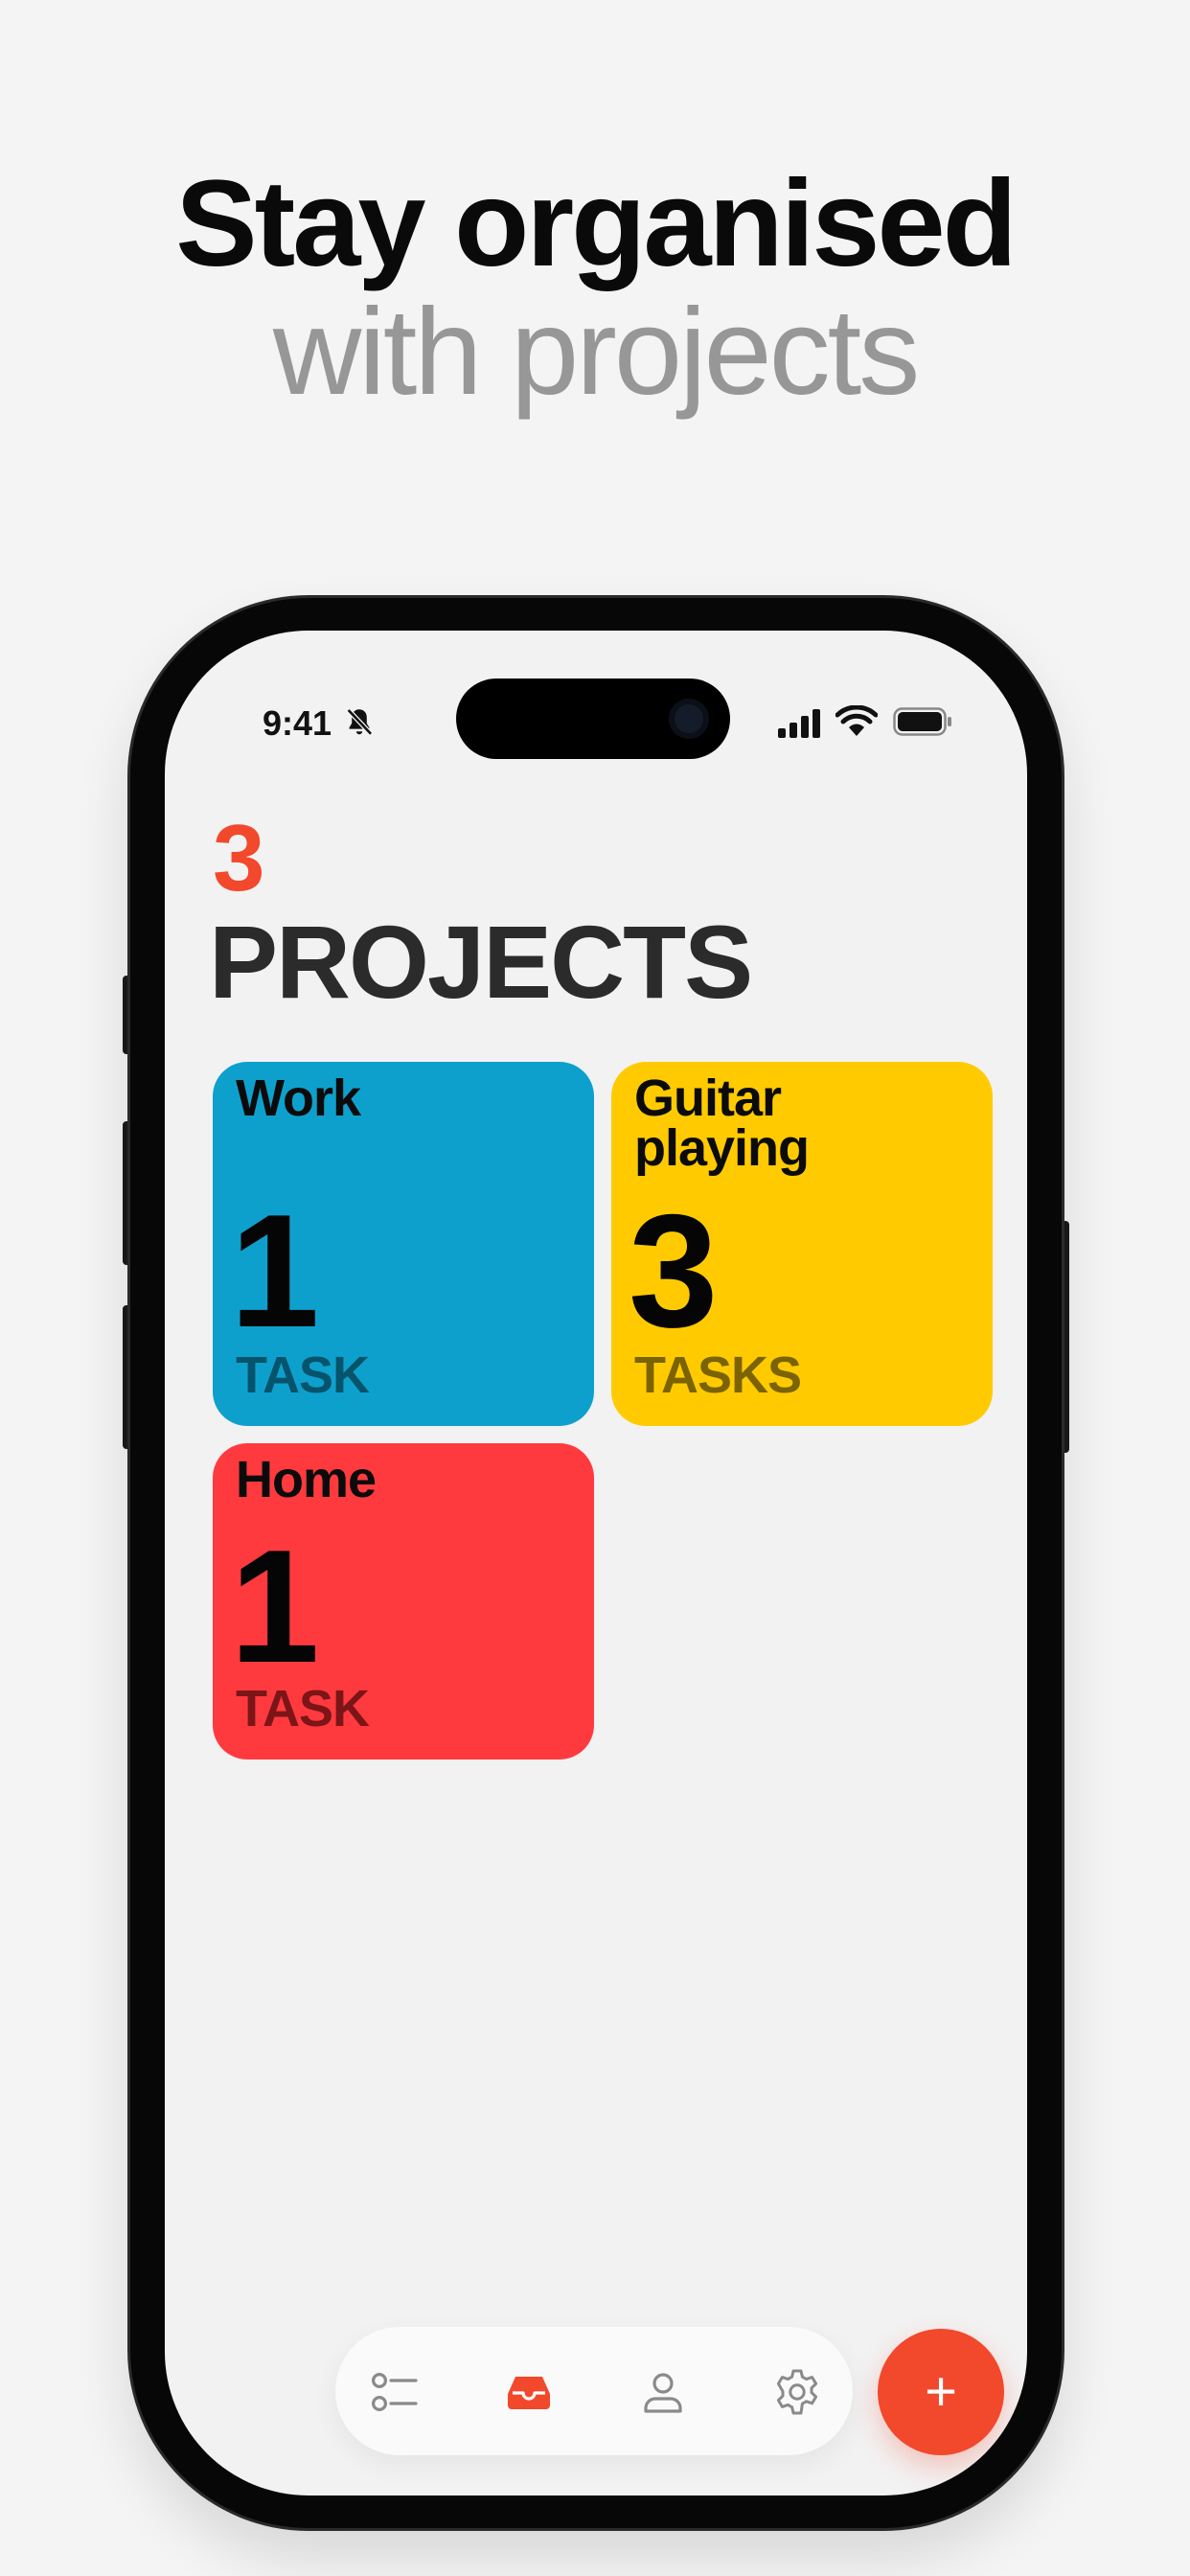 Image resolution: width=1190 pixels, height=2576 pixels. What do you see at coordinates (596, 223) in the screenshot?
I see `headline-line-1: Stay organised` at bounding box center [596, 223].